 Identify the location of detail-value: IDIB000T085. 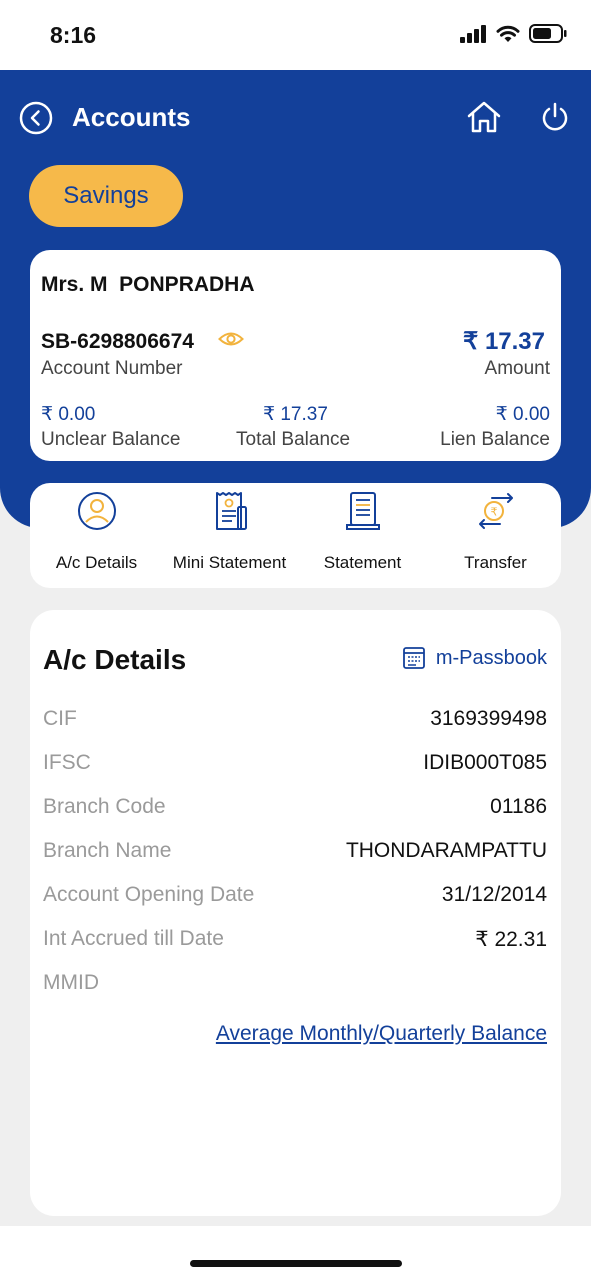
(485, 762).